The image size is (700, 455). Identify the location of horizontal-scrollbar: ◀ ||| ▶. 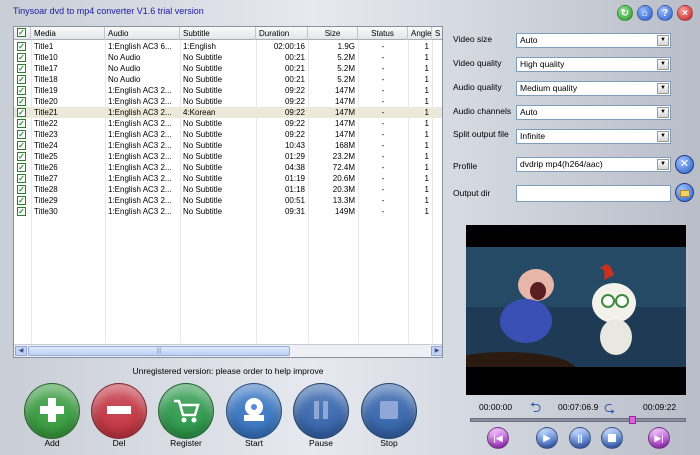
(228, 350).